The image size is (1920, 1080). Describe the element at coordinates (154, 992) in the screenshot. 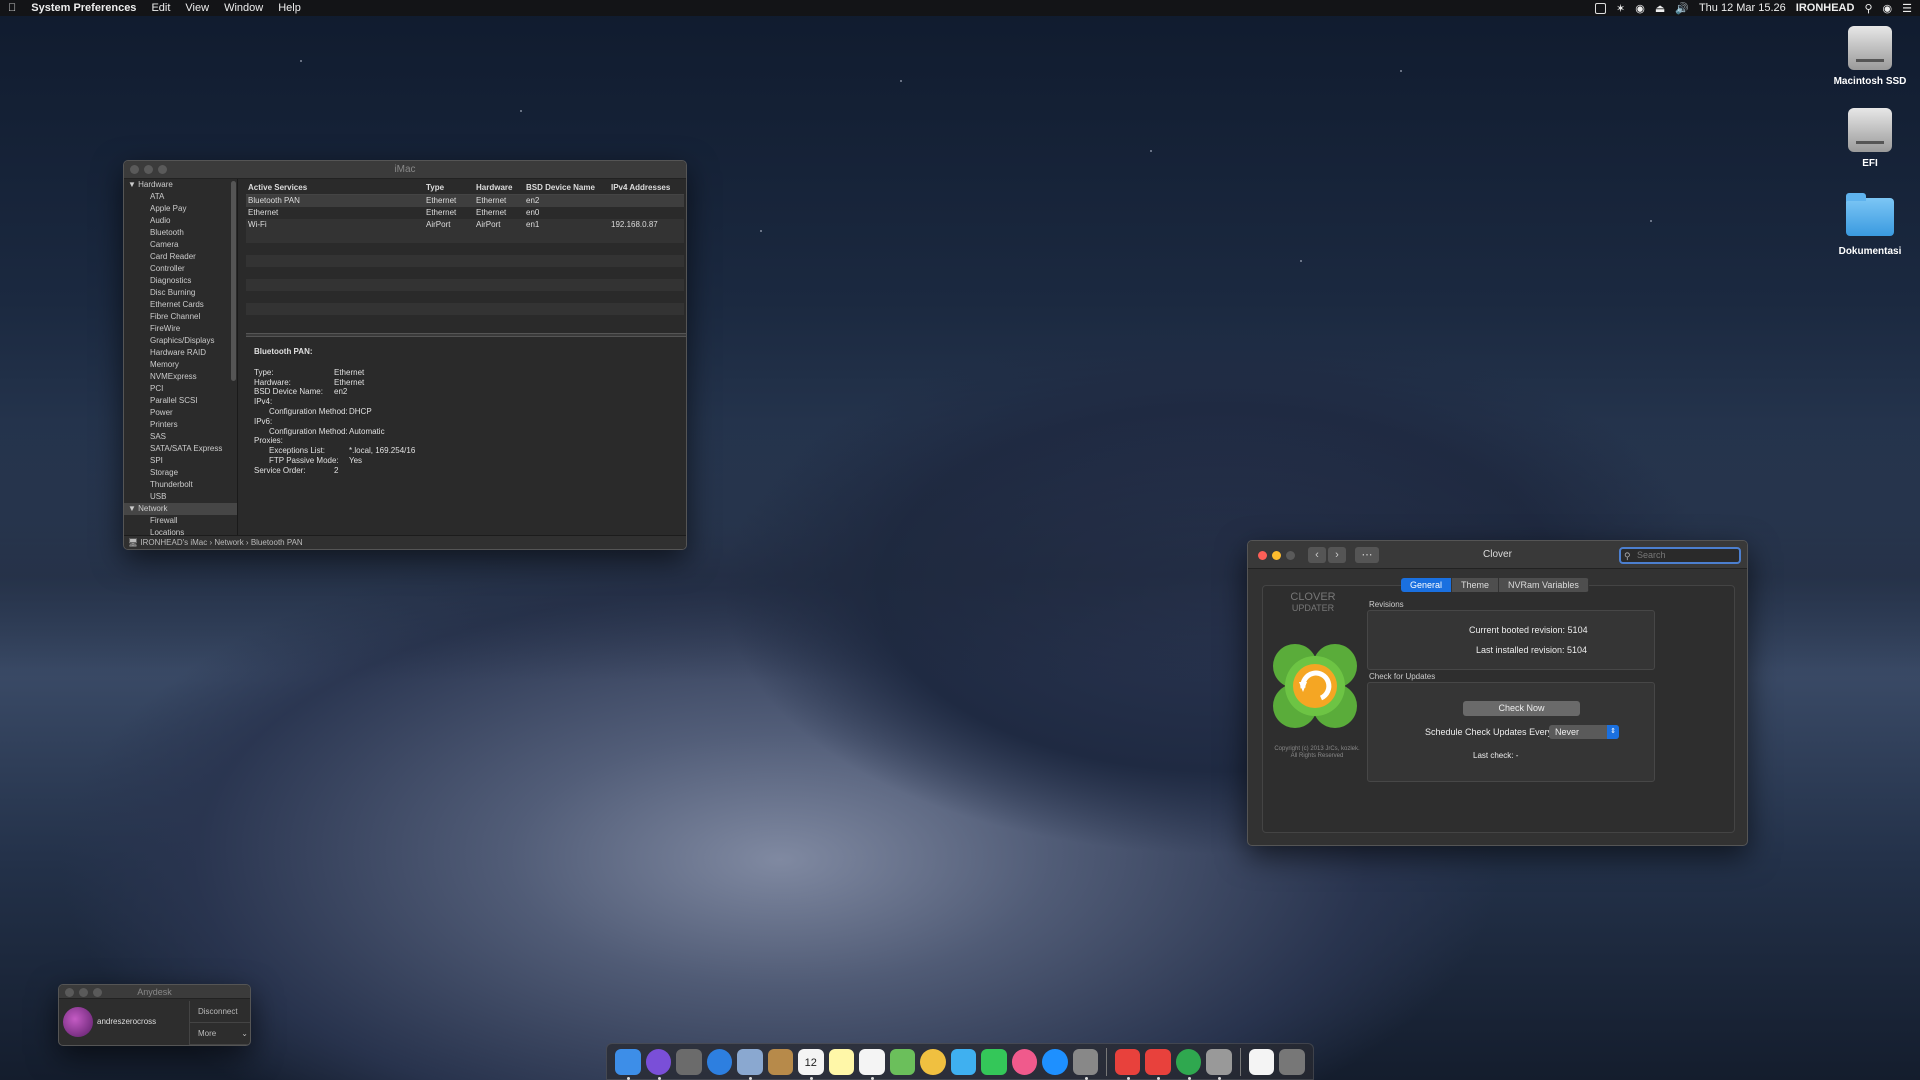

I see `window-titlebar: Anydesk` at that location.